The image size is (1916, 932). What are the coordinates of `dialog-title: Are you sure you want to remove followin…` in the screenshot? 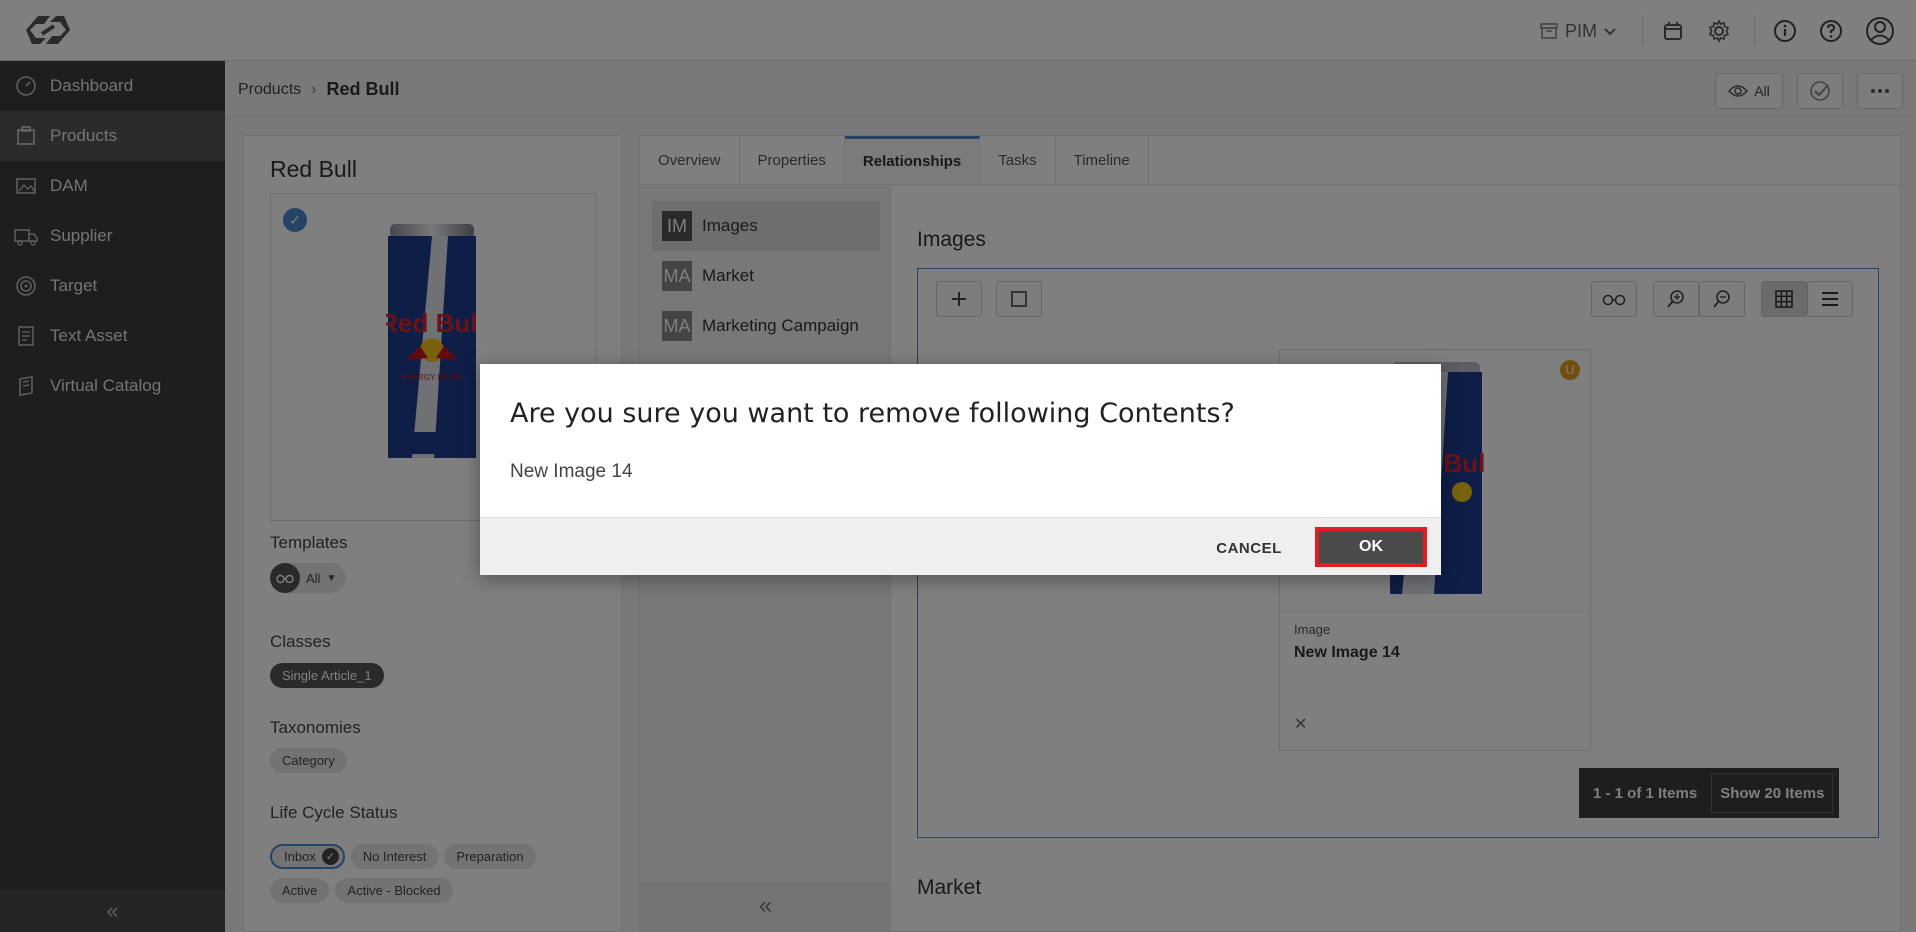 It's located at (872, 413).